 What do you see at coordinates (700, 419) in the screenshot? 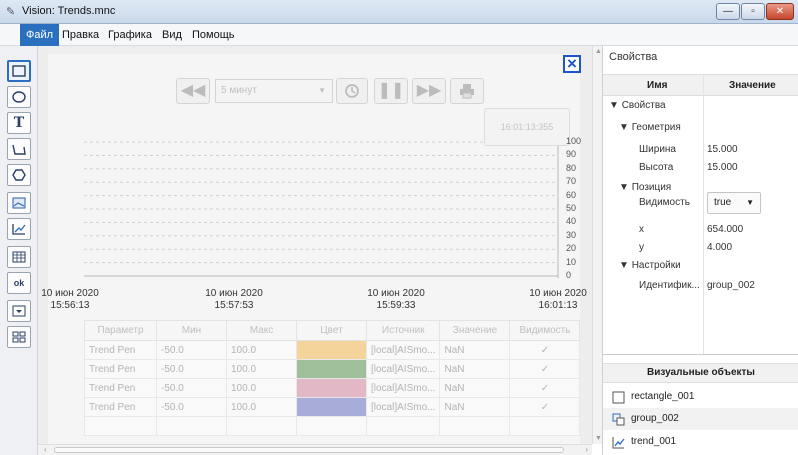
I see `visual-object-item: group_002` at bounding box center [700, 419].